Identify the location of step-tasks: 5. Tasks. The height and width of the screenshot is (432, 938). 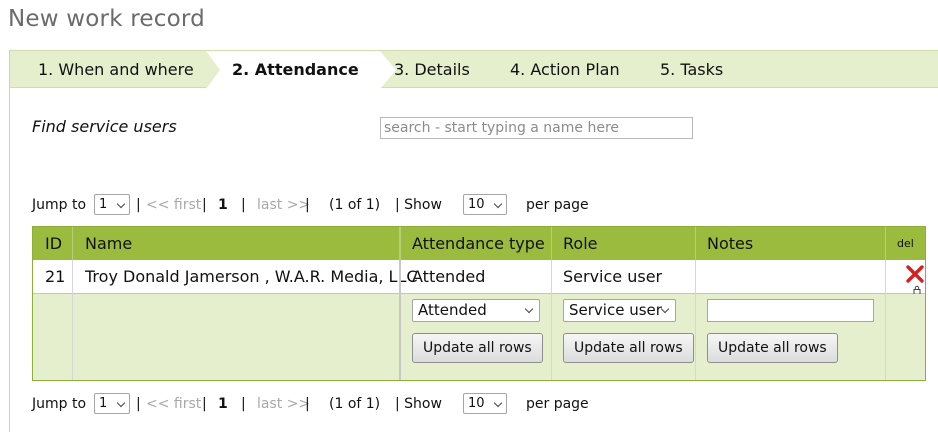
(691, 69).